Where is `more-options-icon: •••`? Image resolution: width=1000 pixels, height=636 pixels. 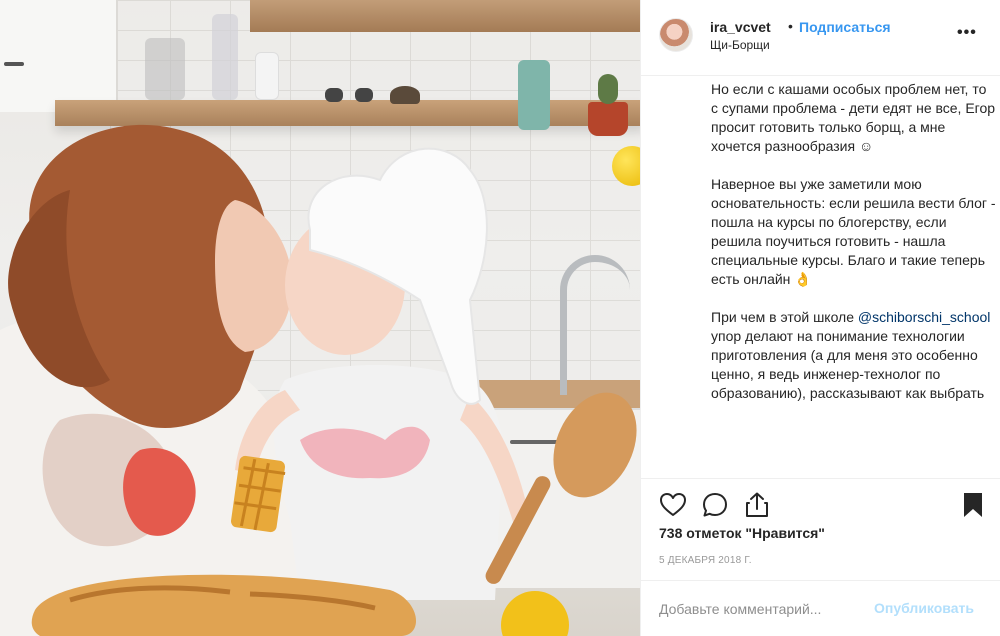 more-options-icon: ••• is located at coordinates (967, 33).